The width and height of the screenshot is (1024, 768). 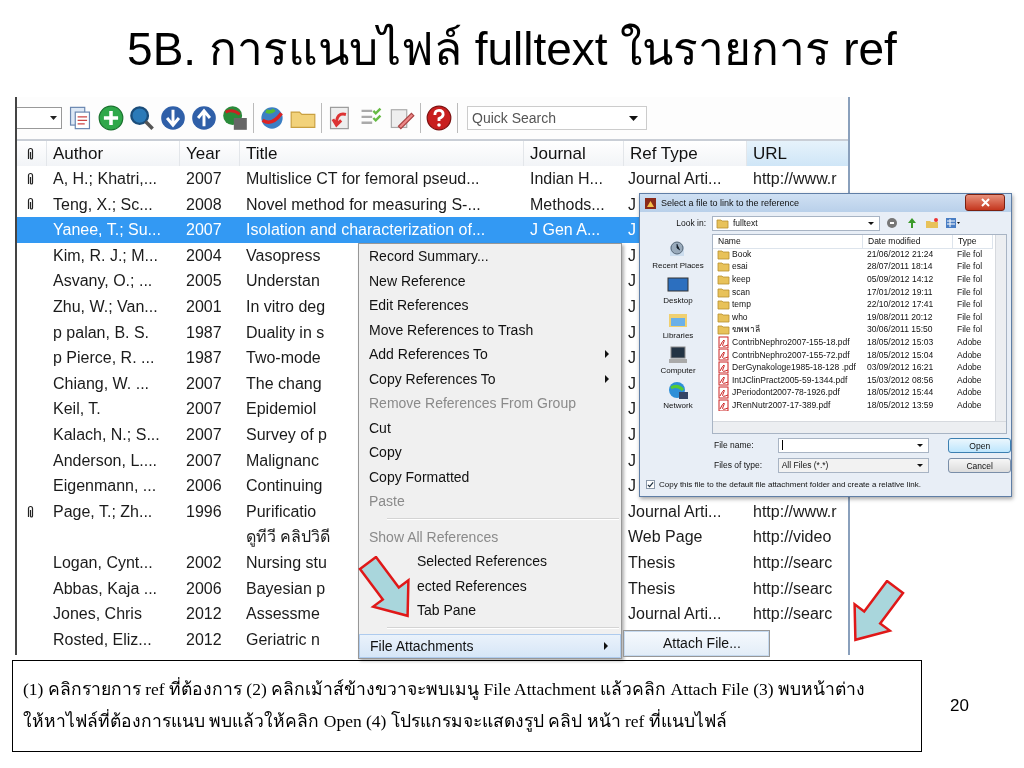 I want to click on table-cell: Understan, so click(x=283, y=281).